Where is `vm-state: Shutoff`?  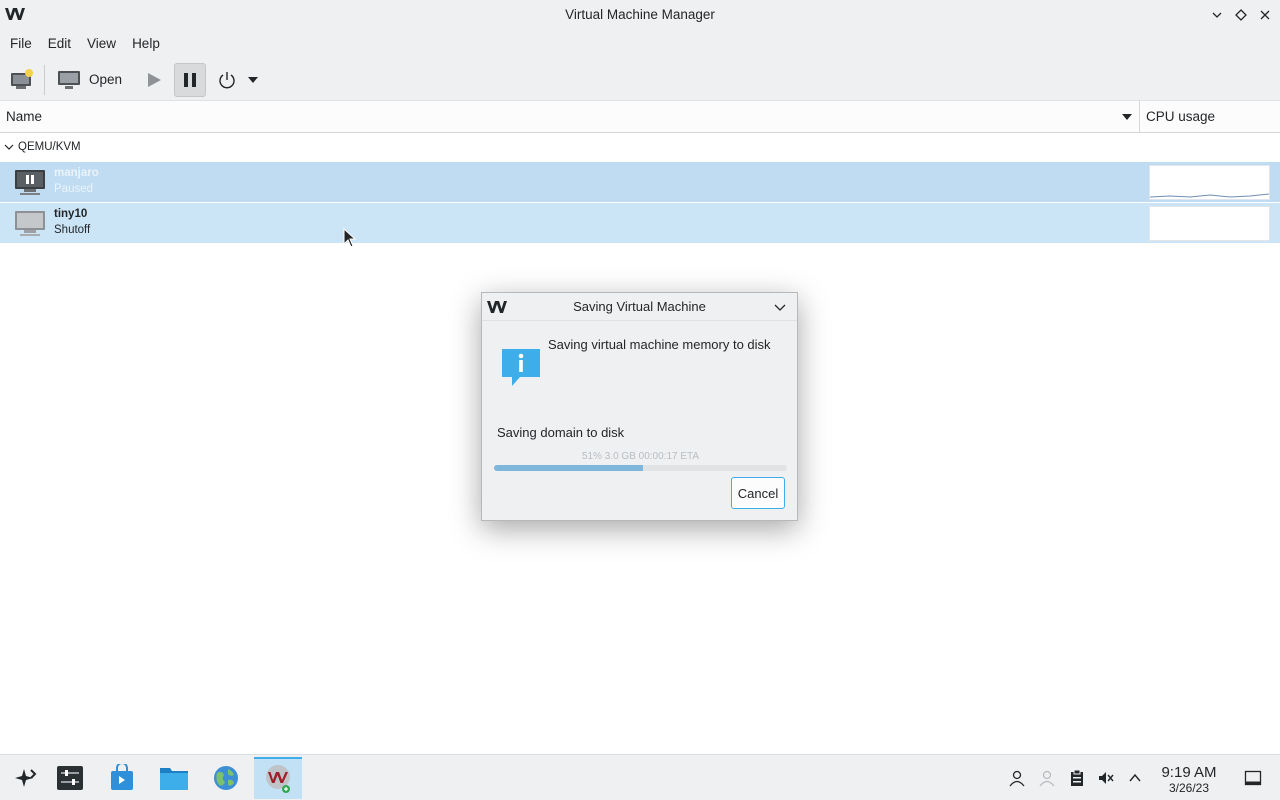 vm-state: Shutoff is located at coordinates (72, 230).